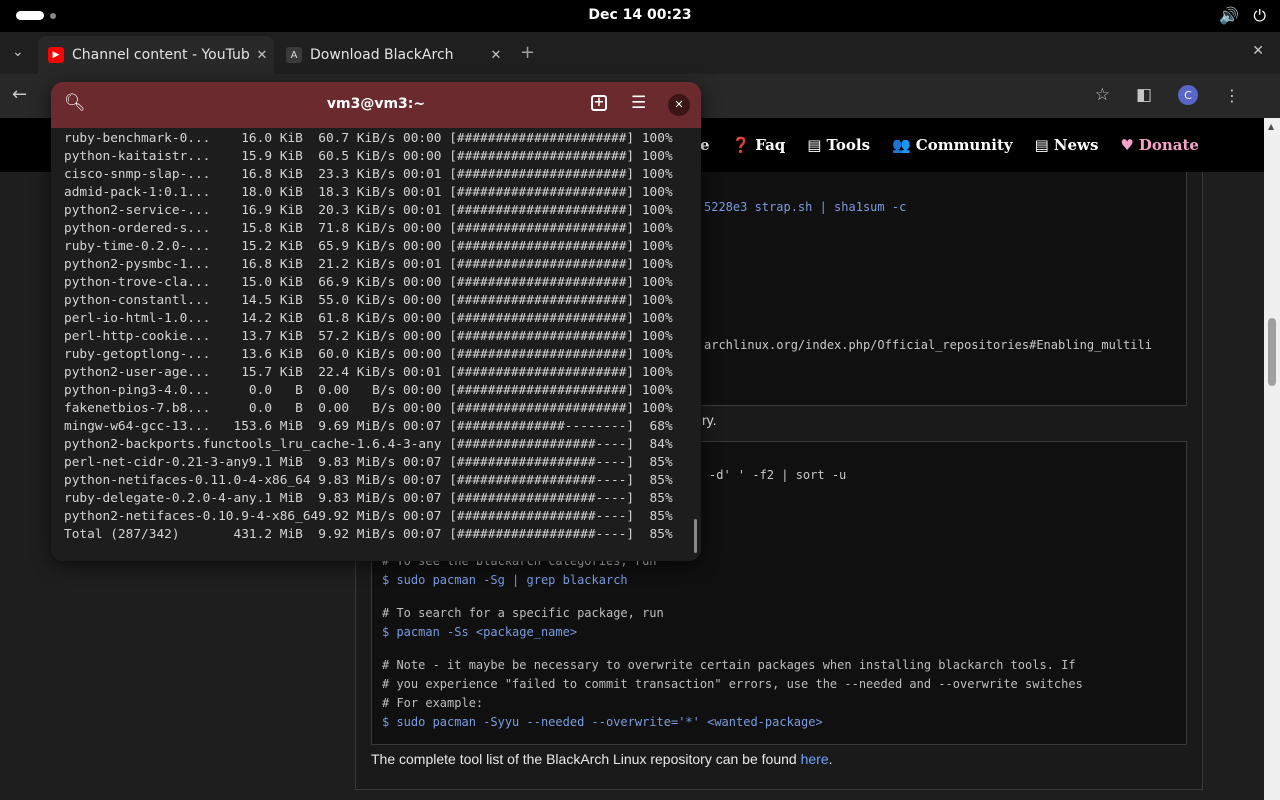 The height and width of the screenshot is (800, 1280). I want to click on clock: Dec 14 00:23, so click(640, 15).